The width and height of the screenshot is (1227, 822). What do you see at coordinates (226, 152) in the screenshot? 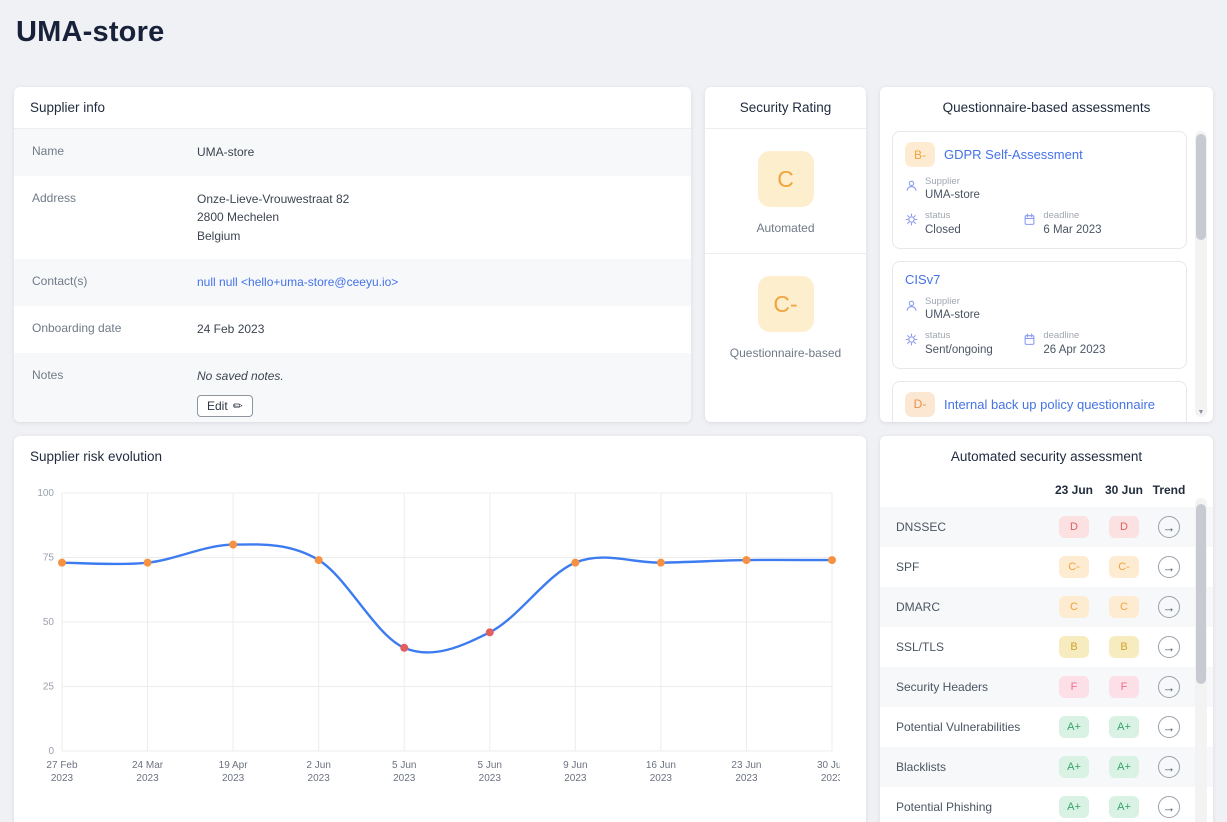
I see `supplier-name-value: UMA-store` at bounding box center [226, 152].